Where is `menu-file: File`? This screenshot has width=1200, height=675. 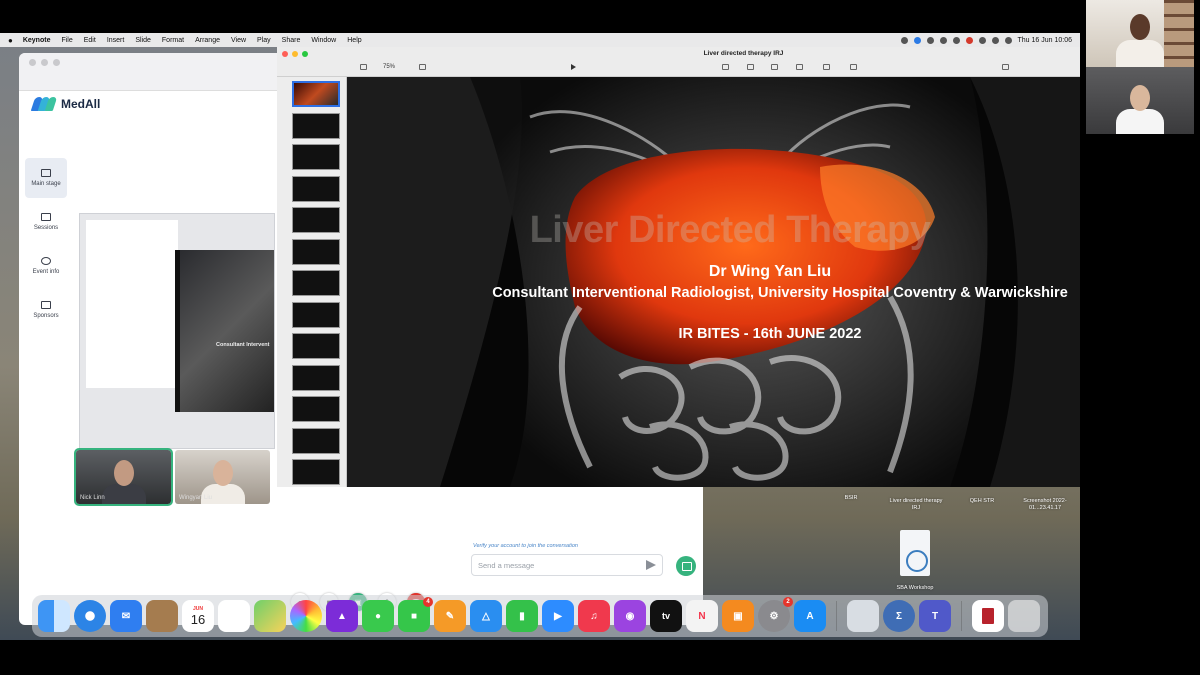 menu-file: File is located at coordinates (66, 40).